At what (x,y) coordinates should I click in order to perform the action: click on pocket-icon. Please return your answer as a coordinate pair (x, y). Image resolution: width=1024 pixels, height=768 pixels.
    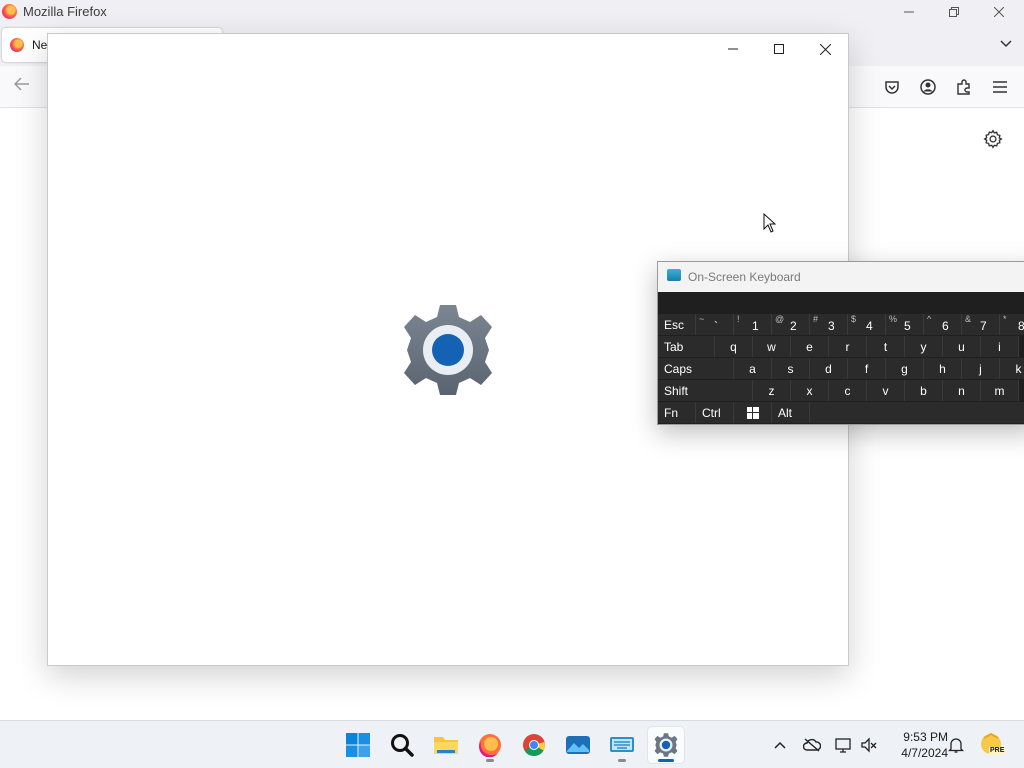
    Looking at the image, I should click on (892, 87).